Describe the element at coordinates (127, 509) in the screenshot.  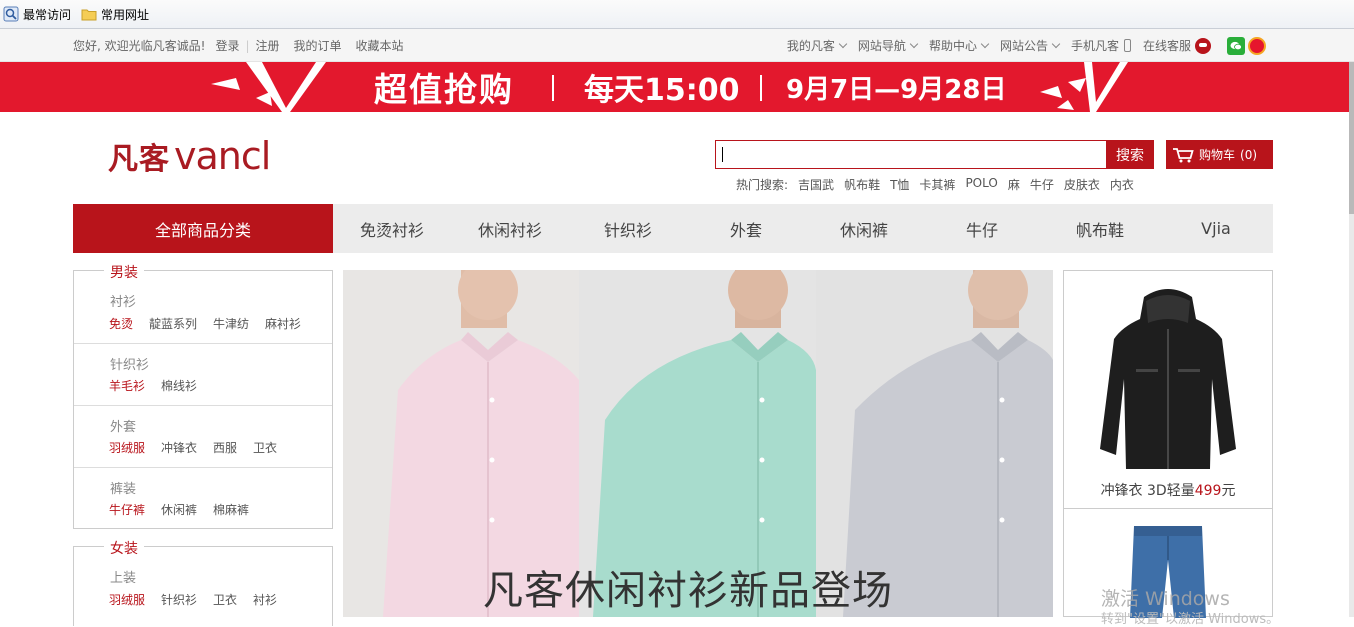
I see `category-link: 牛仔裤` at that location.